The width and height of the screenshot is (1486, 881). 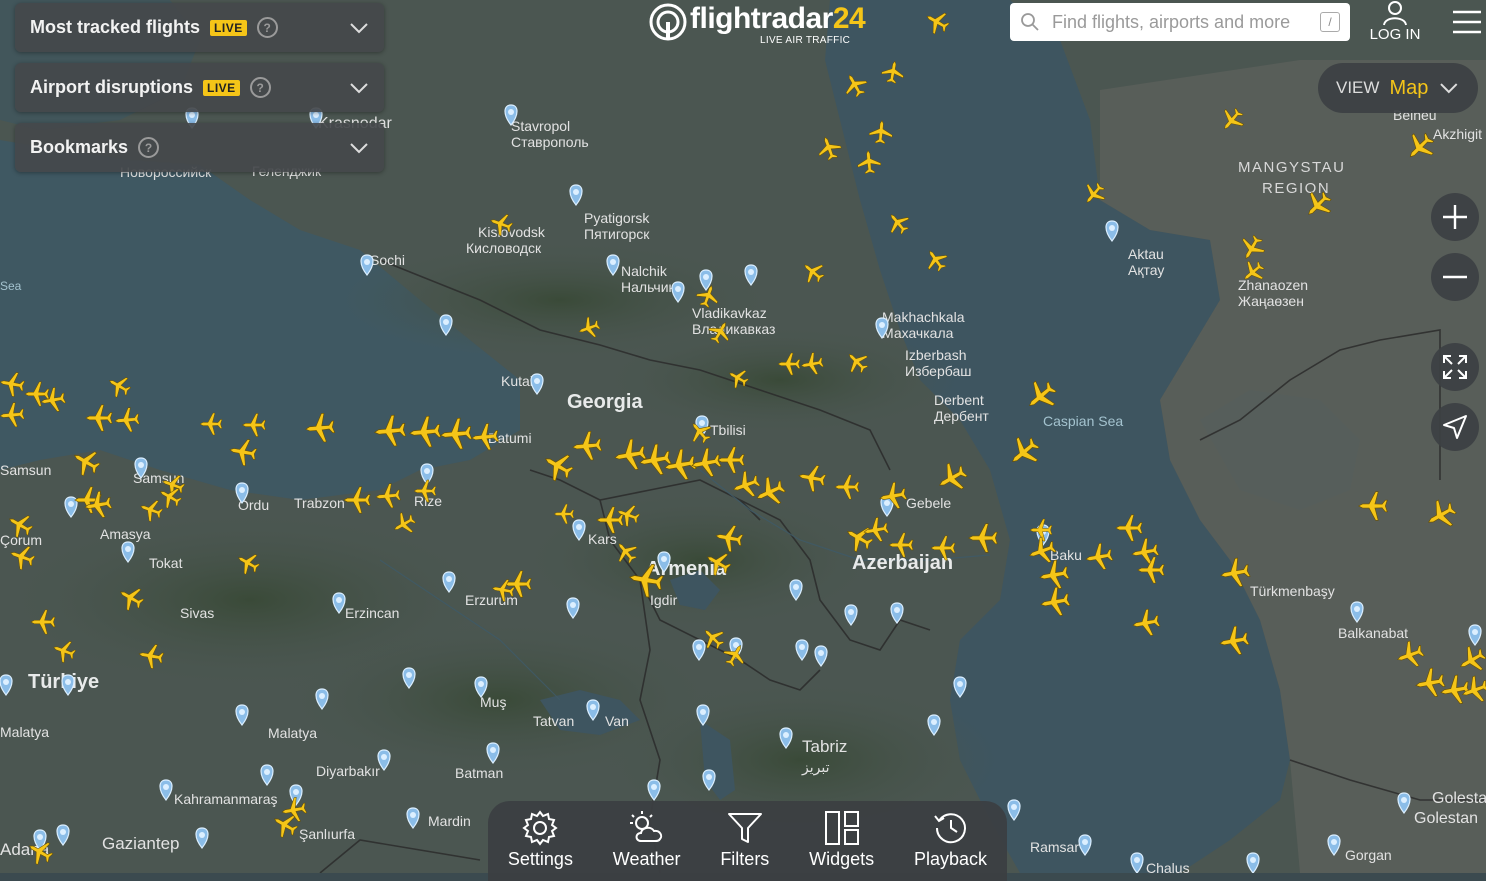 I want to click on map-place-label: Trabzon, so click(x=319, y=503).